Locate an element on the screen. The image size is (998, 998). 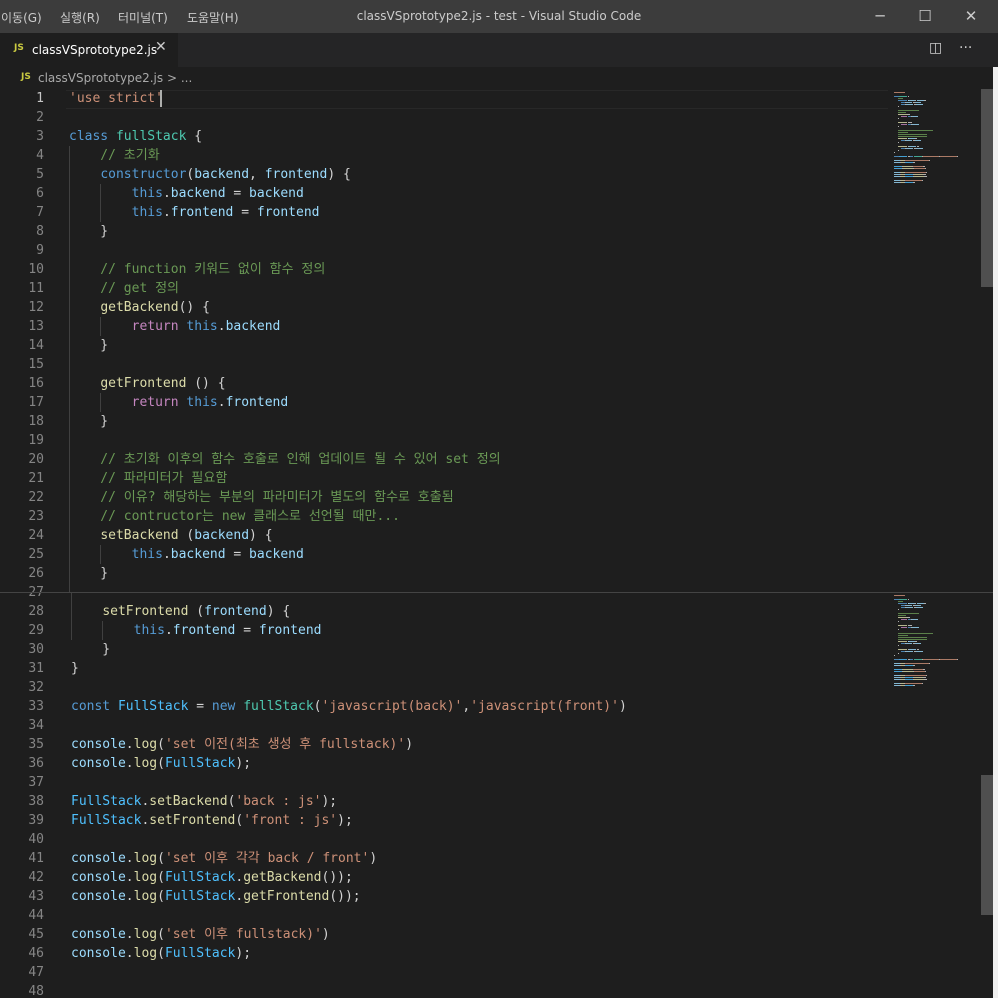
code-token: backend is located at coordinates (276, 554).